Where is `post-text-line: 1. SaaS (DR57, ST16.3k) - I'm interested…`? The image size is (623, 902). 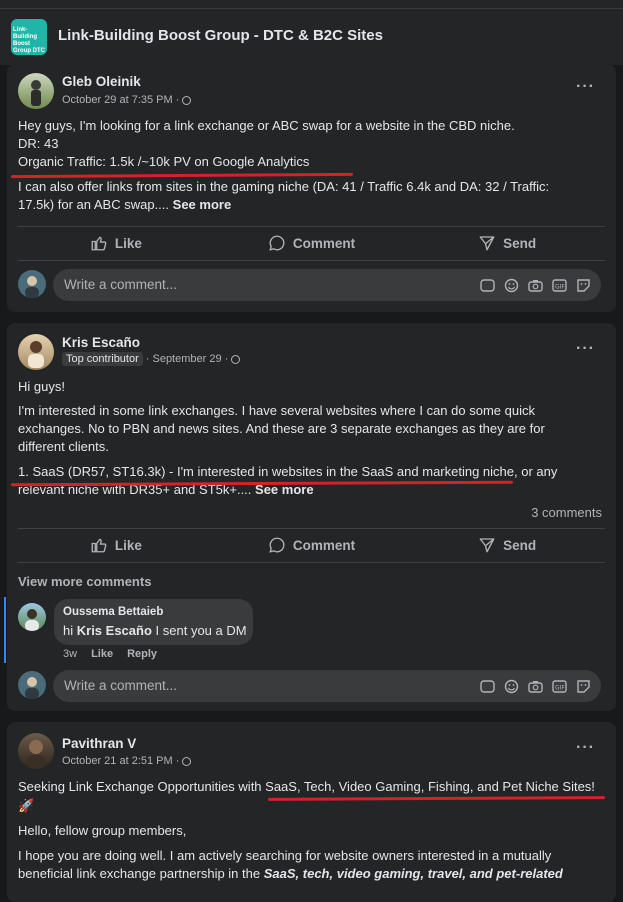
post-text-line: 1. SaaS (DR57, ST16.3k) - I'm interested… is located at coordinates (288, 471).